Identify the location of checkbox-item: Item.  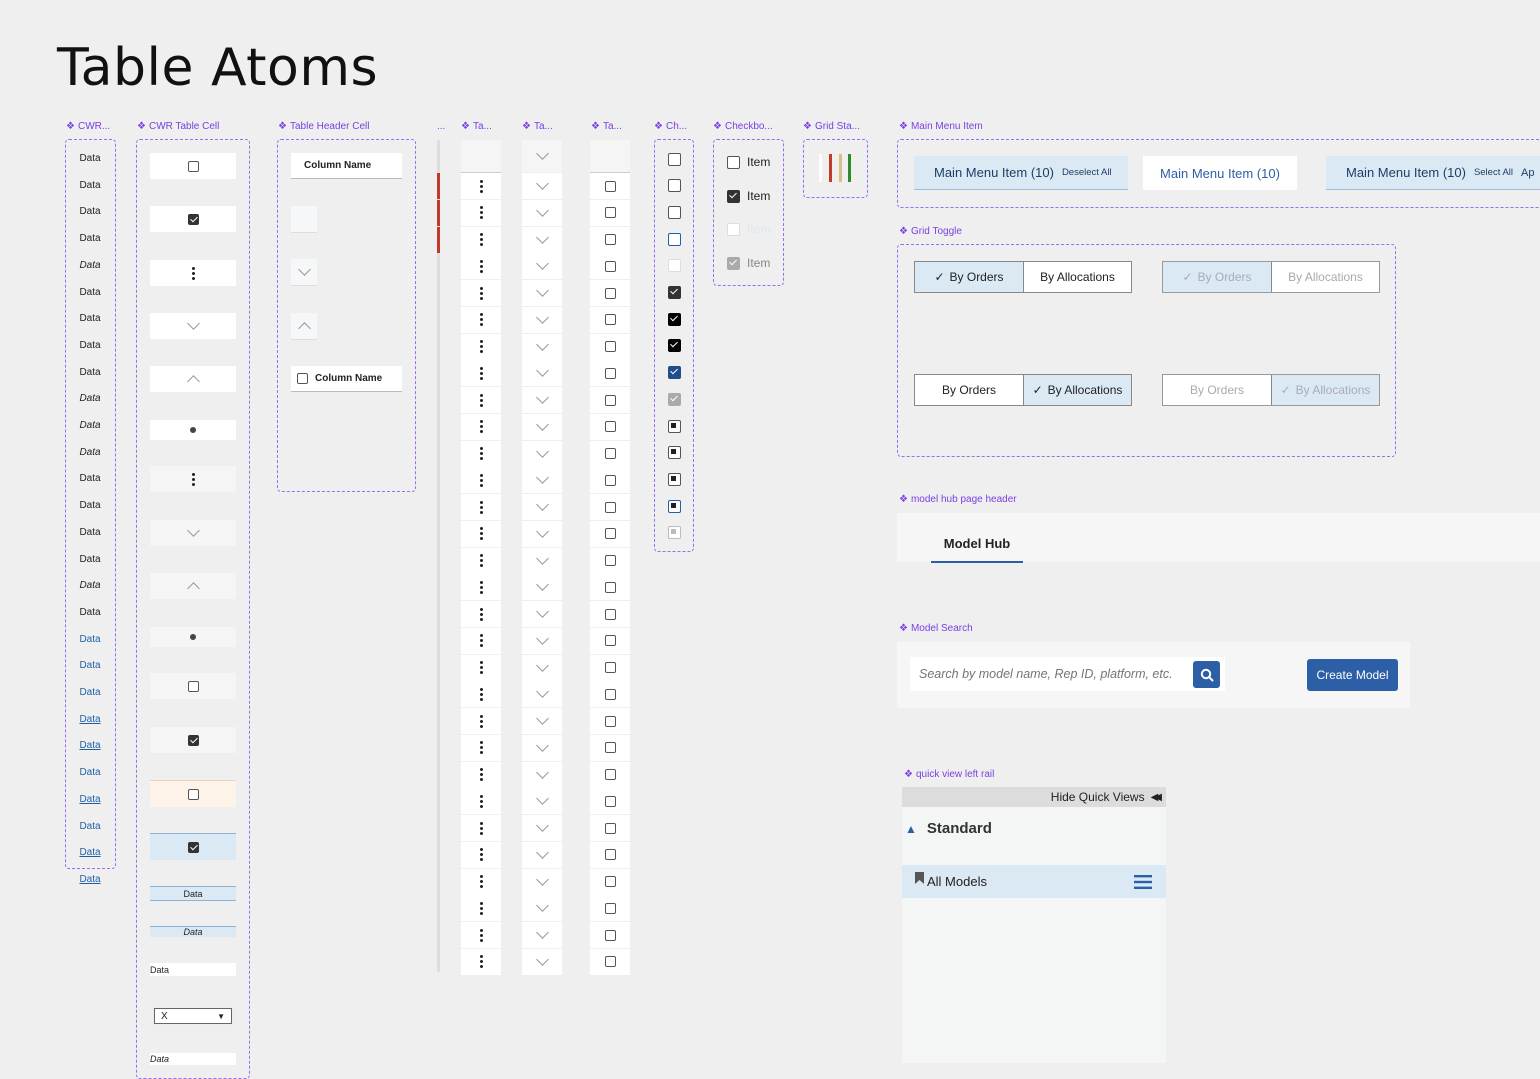
(748, 196).